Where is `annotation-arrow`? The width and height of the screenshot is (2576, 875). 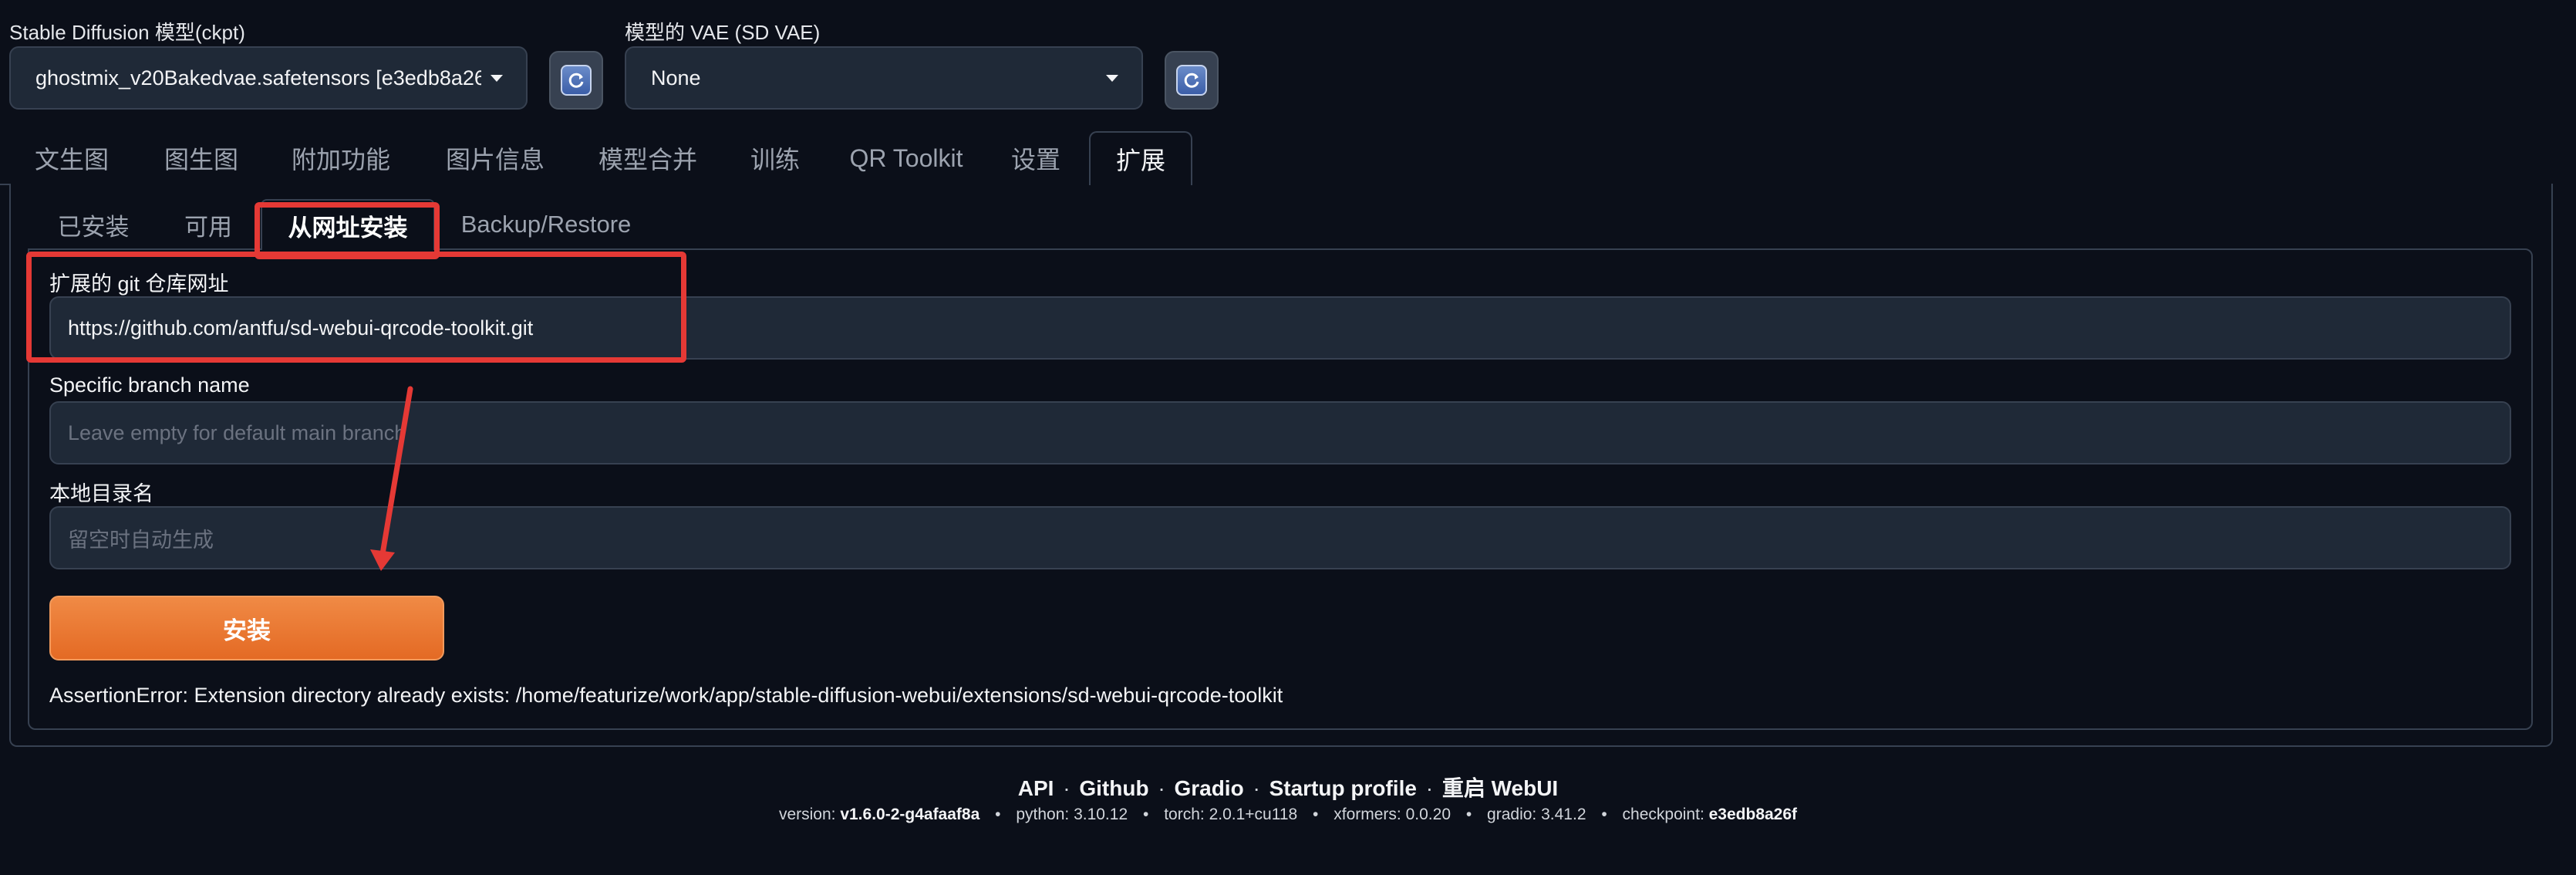
annotation-arrow is located at coordinates (391, 478).